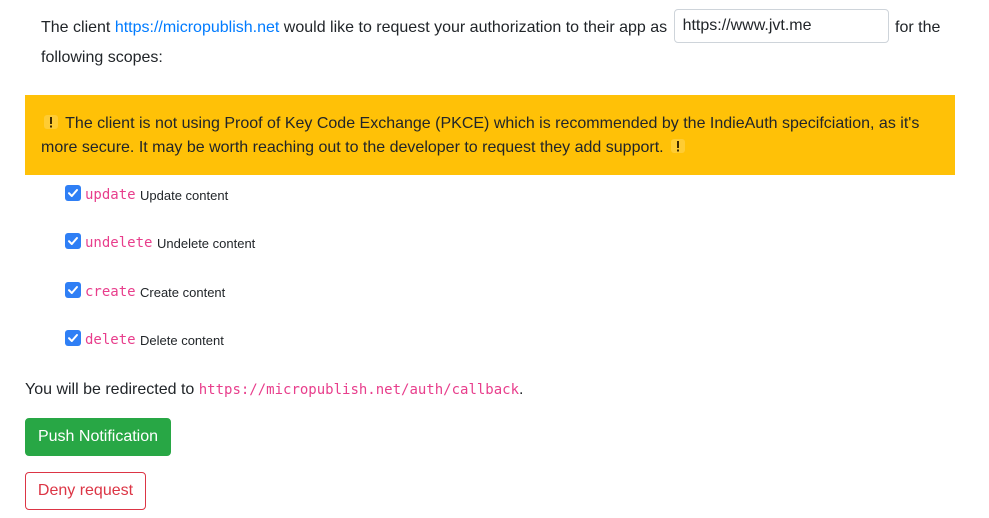  I want to click on scope-name: delete, so click(110, 340).